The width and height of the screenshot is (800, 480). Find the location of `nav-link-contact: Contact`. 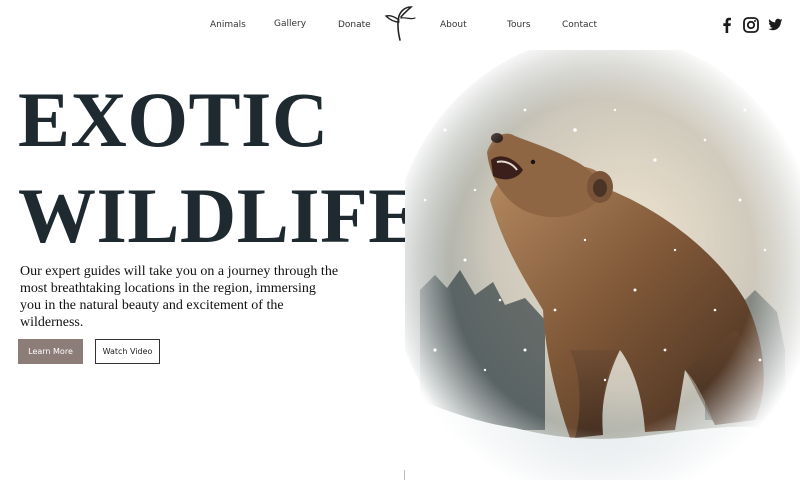

nav-link-contact: Contact is located at coordinates (579, 25).